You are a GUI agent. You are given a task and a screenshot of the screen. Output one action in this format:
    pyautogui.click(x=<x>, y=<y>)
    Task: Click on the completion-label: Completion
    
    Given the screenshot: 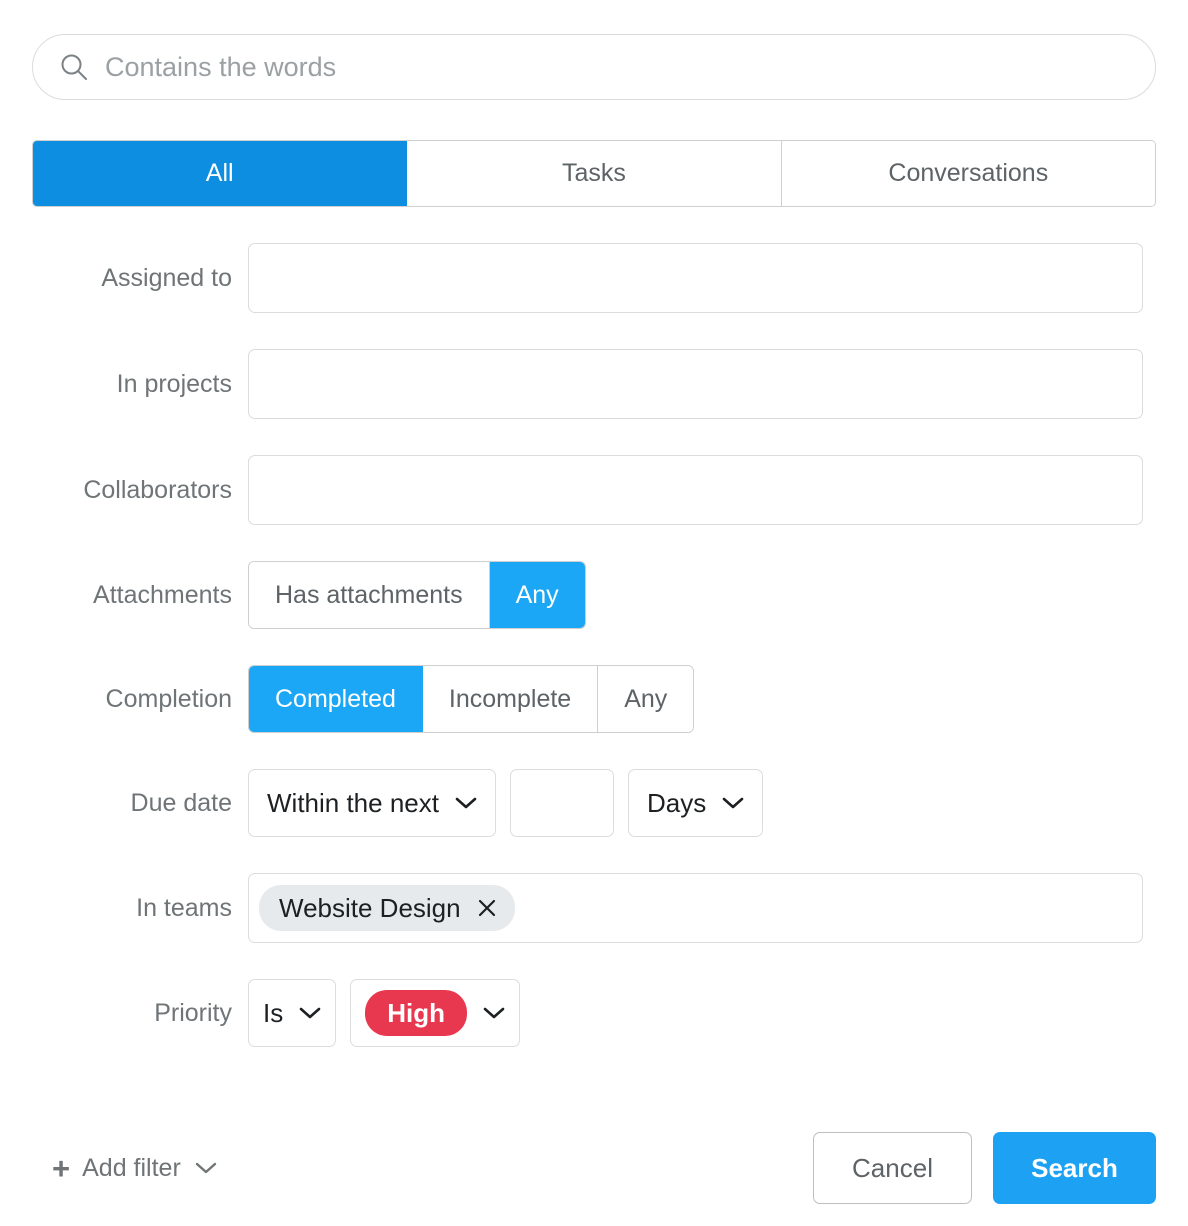 What is the action you would take?
    pyautogui.click(x=168, y=698)
    